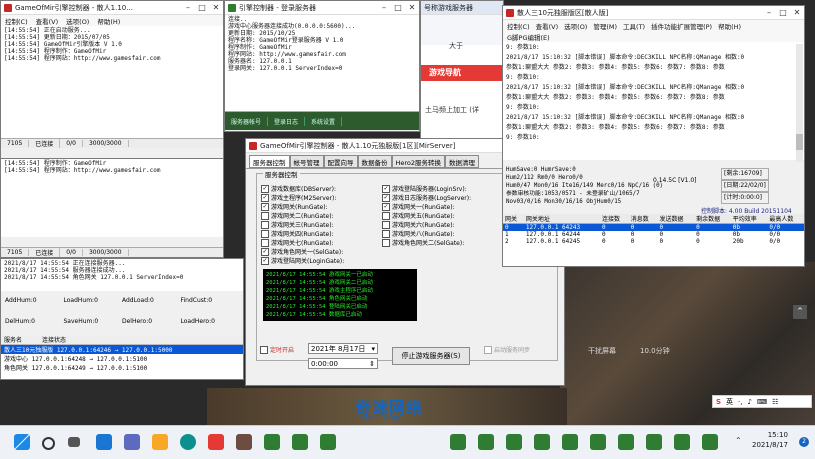 The image size is (815, 459). What do you see at coordinates (426, 224) in the screenshot?
I see `check-rungate6: 游戏网关六(RunGate):` at bounding box center [426, 224].